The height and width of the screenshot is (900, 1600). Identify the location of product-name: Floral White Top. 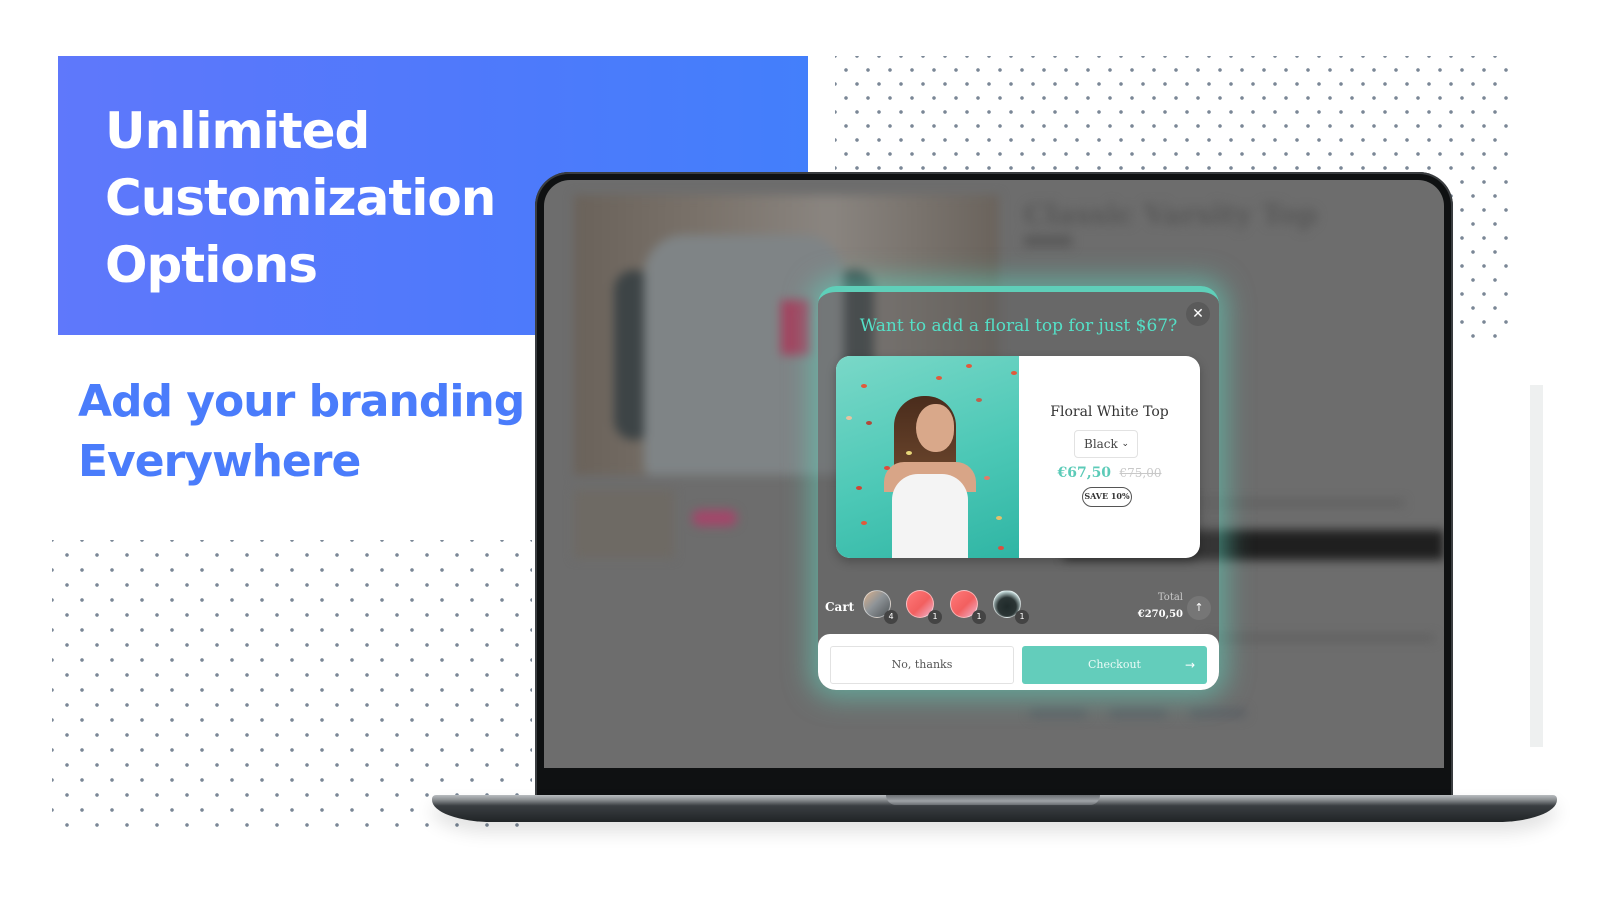
(1109, 412).